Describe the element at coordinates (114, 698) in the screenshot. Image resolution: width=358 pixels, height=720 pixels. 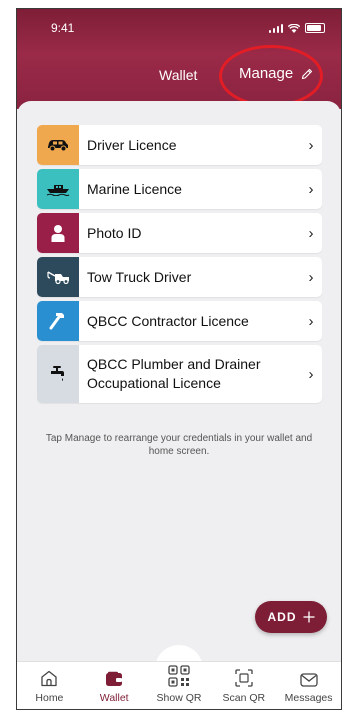
I see `tab-label: Wallet` at that location.